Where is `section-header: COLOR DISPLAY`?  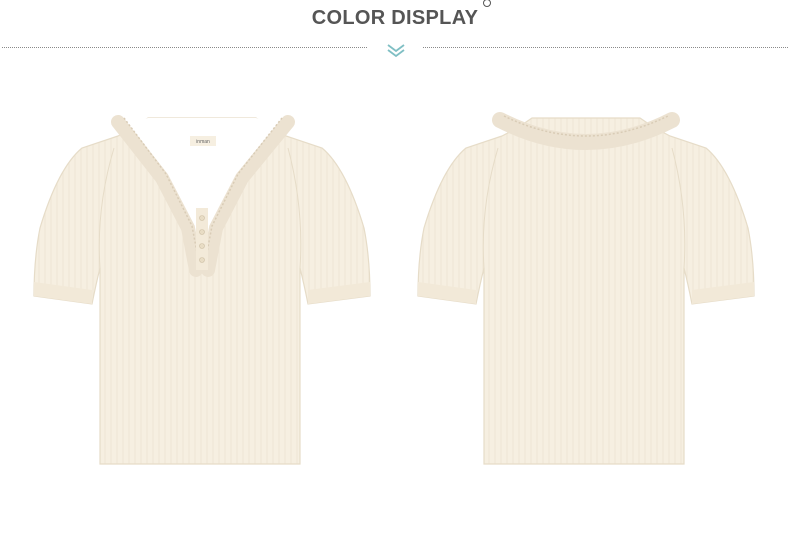
section-header: COLOR DISPLAY is located at coordinates (395, 35).